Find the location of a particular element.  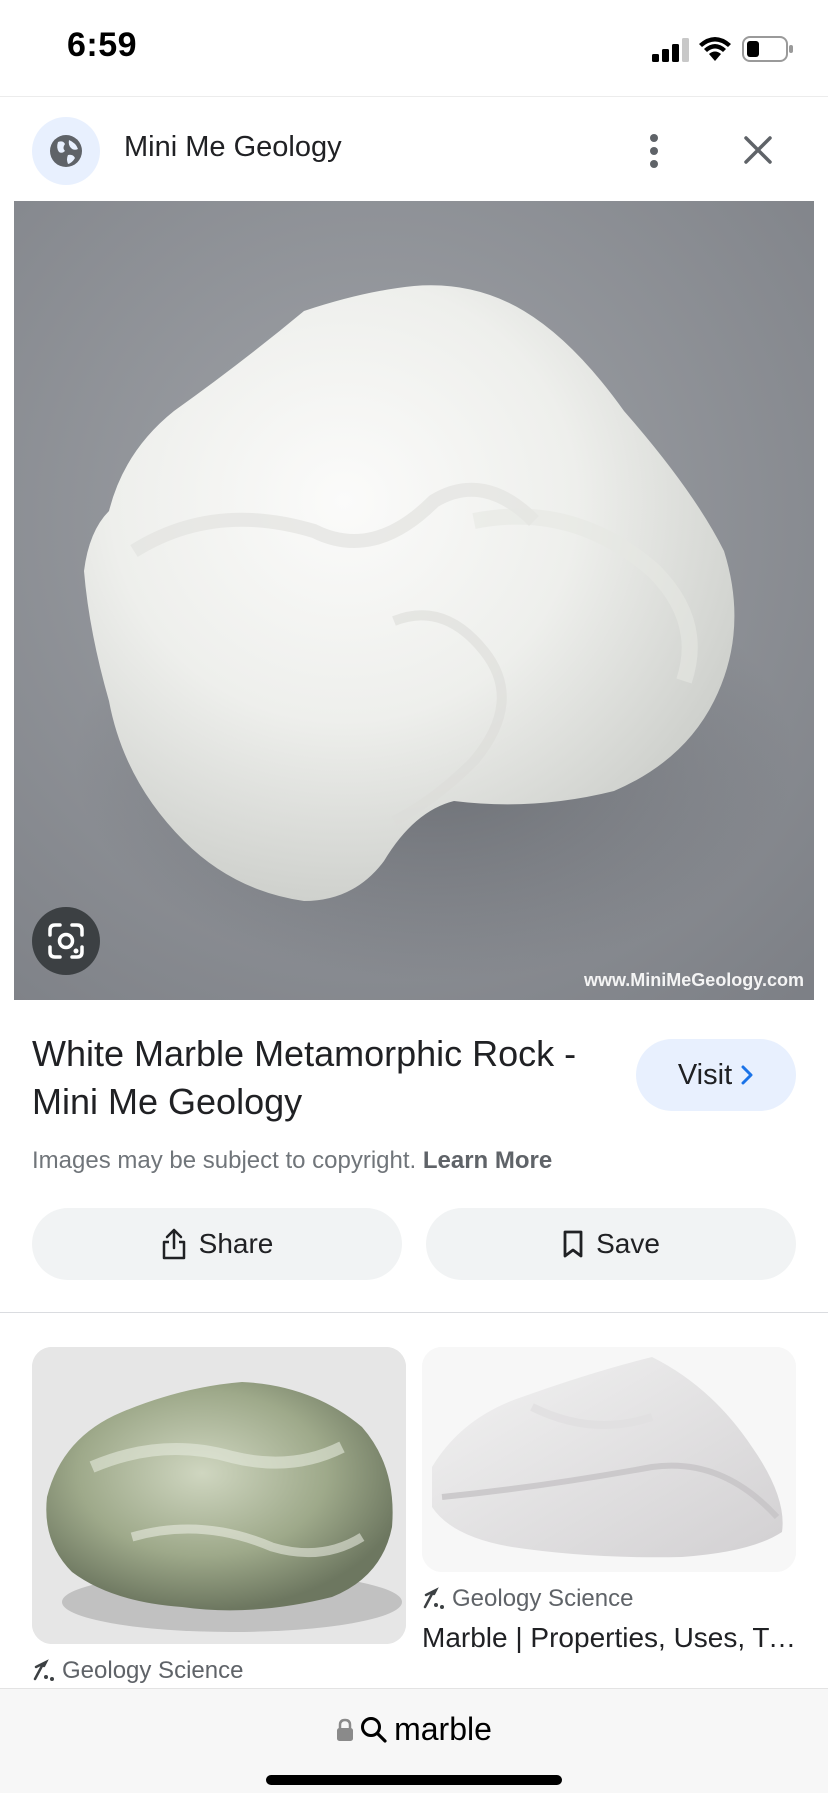

close-button is located at coordinates (758, 150).